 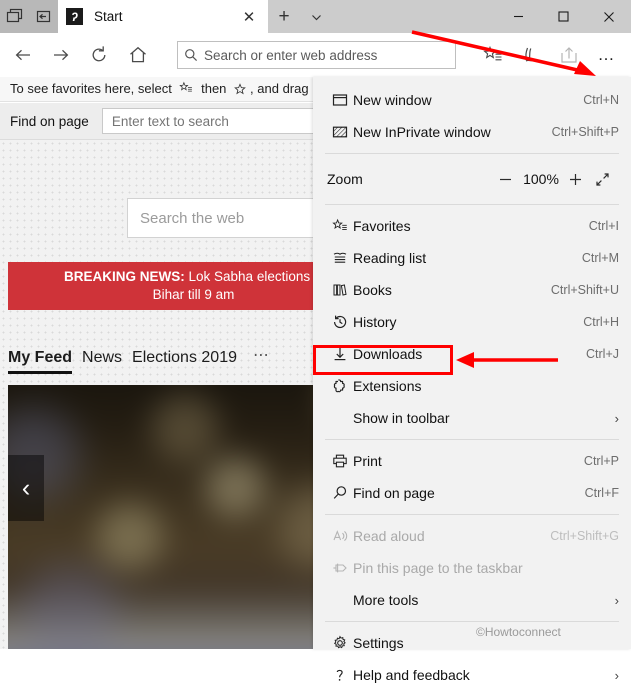 I want to click on menu-item-read-aloud: Read aloud Ctrl+Shift+G, so click(x=472, y=536).